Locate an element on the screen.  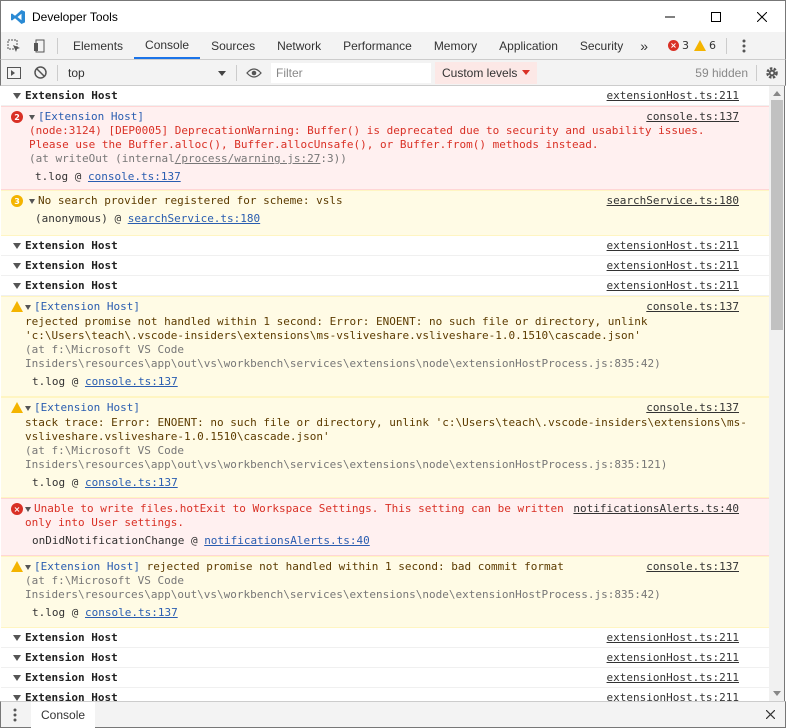
sidebar-icon is located at coordinates (14, 72).